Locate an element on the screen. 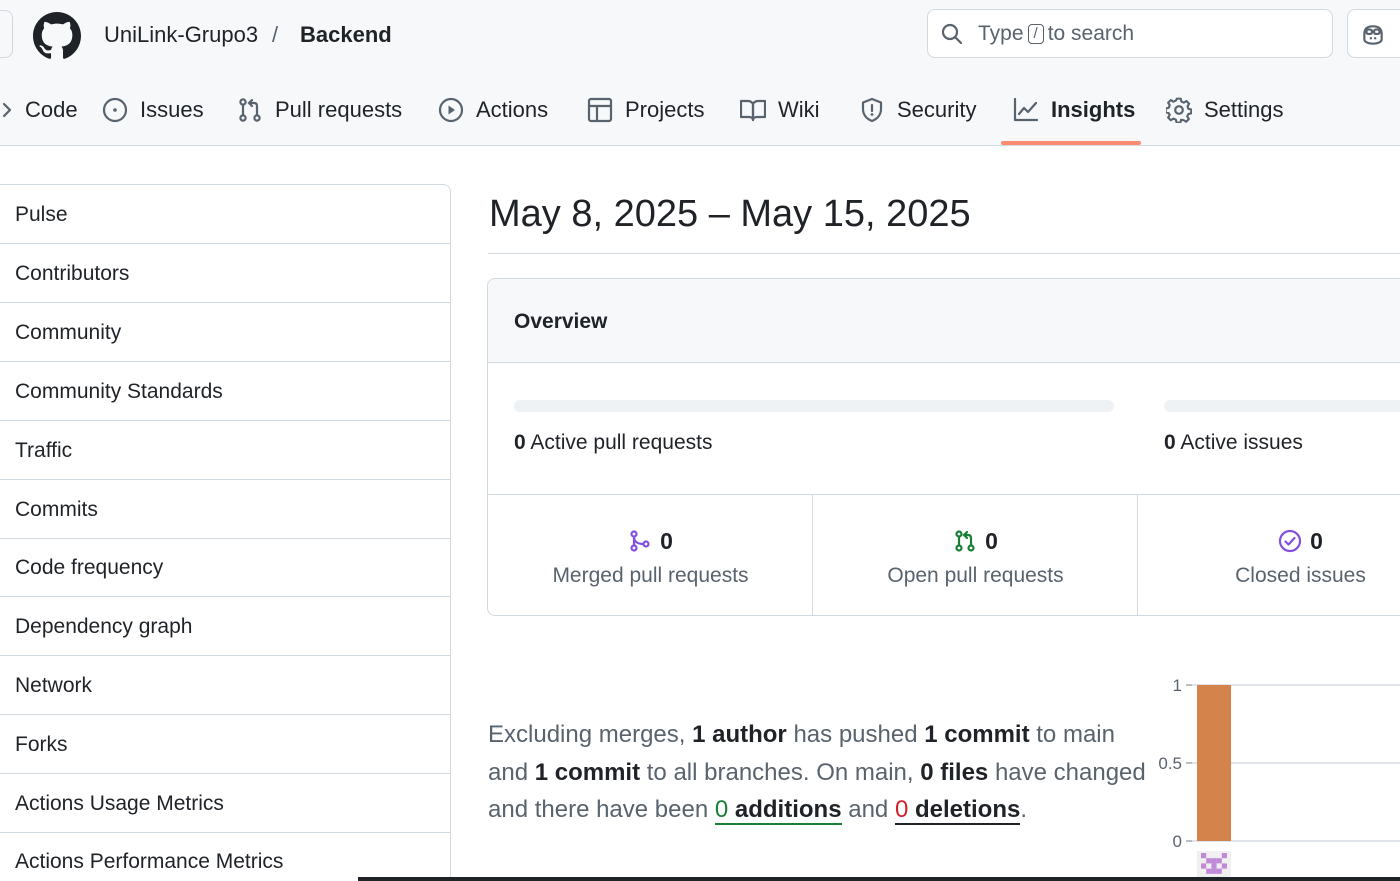 Image resolution: width=1400 pixels, height=881 pixels. breadcrumb-owner: UniLink-Grupo3 is located at coordinates (181, 35).